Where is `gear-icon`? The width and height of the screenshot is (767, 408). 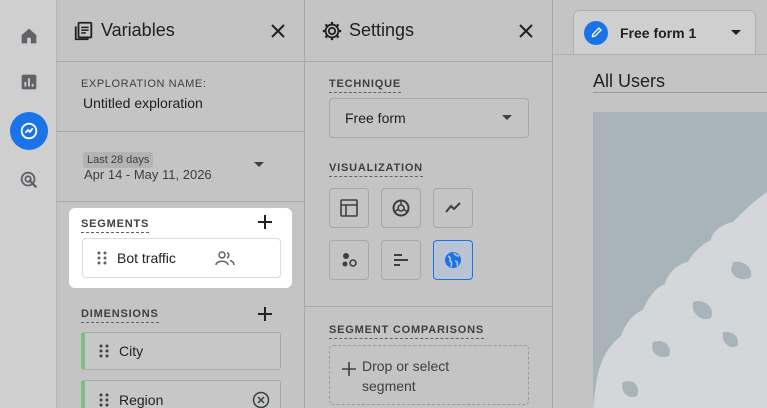
gear-icon is located at coordinates (332, 31).